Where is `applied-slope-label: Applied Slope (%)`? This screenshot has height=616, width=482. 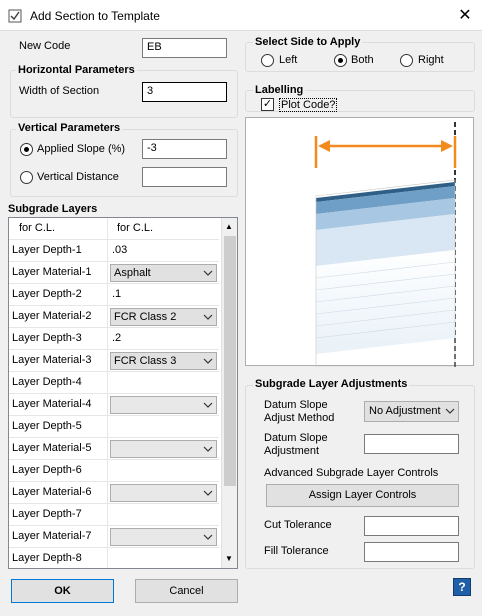
applied-slope-label: Applied Slope (%) is located at coordinates (81, 149).